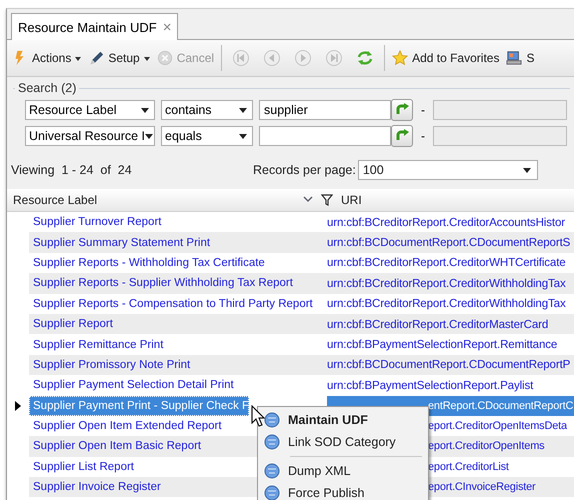 The width and height of the screenshot is (574, 500). I want to click on column-header: URI, so click(351, 200).